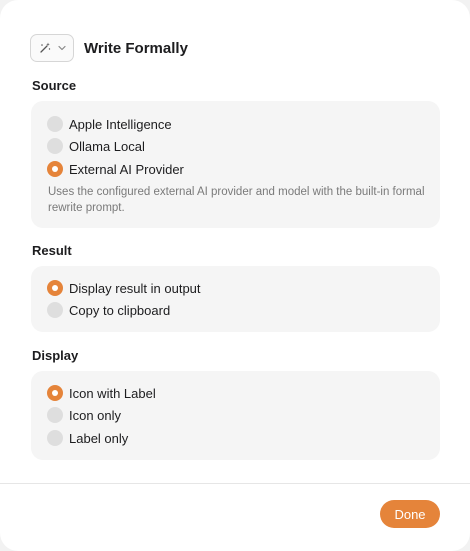 The image size is (470, 551). Describe the element at coordinates (120, 310) in the screenshot. I see `option-label: Copy to clipboard` at that location.